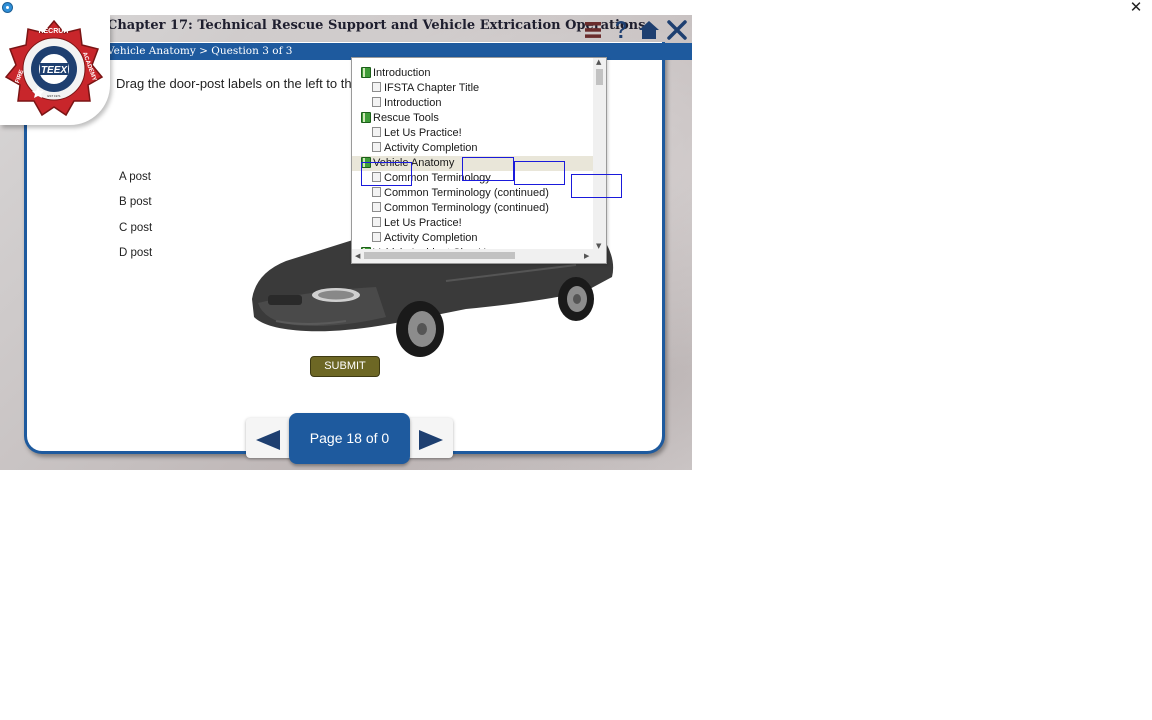 The height and width of the screenshot is (720, 1152). What do you see at coordinates (406, 118) in the screenshot?
I see `toc-item-label: Rescue Tools` at bounding box center [406, 118].